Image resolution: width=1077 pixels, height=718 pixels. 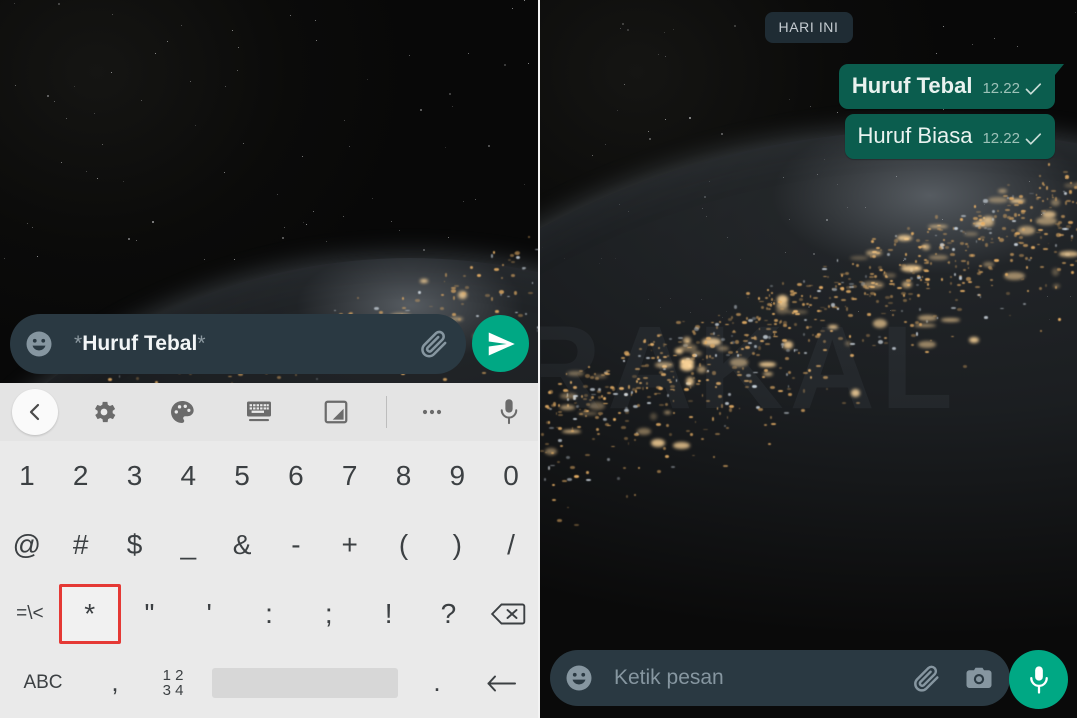 What do you see at coordinates (915, 135) in the screenshot?
I see `message-text: Huruf Biasa` at bounding box center [915, 135].